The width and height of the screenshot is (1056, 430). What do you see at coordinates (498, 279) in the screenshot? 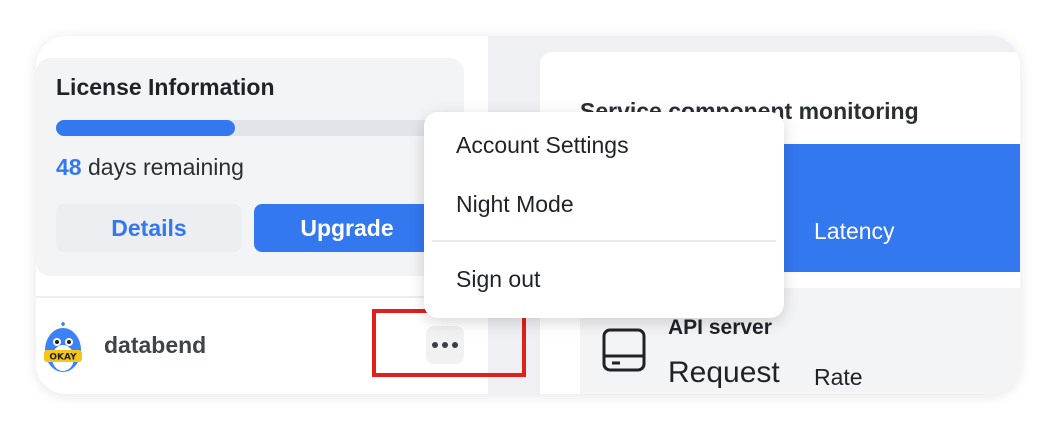
I see `menu-item-sign-out: Sign out` at bounding box center [498, 279].